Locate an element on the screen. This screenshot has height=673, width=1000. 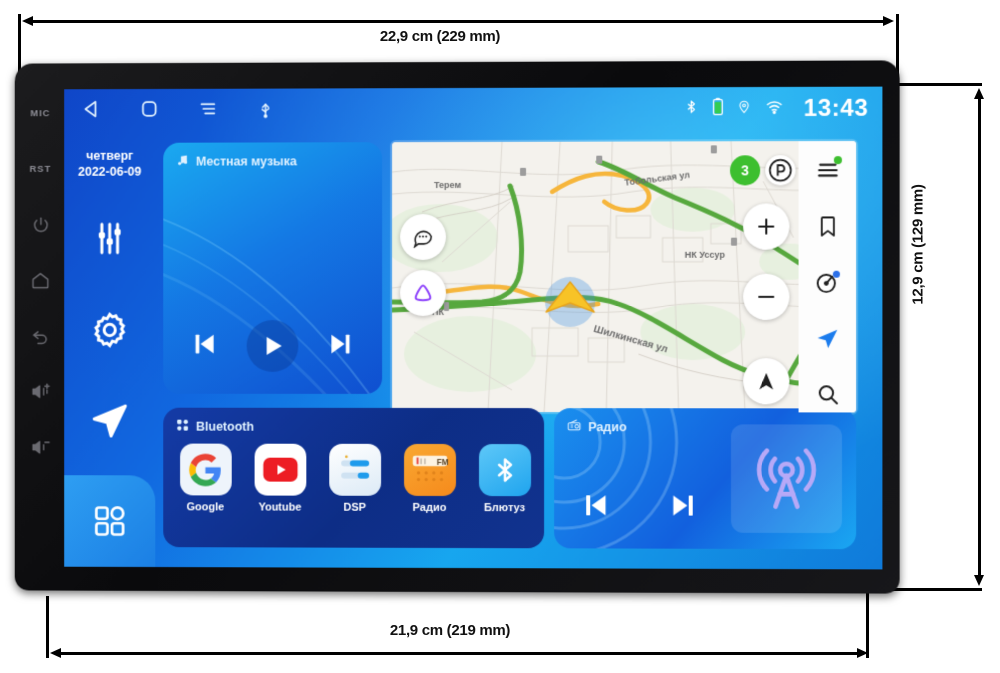
play-button is located at coordinates (272, 346).